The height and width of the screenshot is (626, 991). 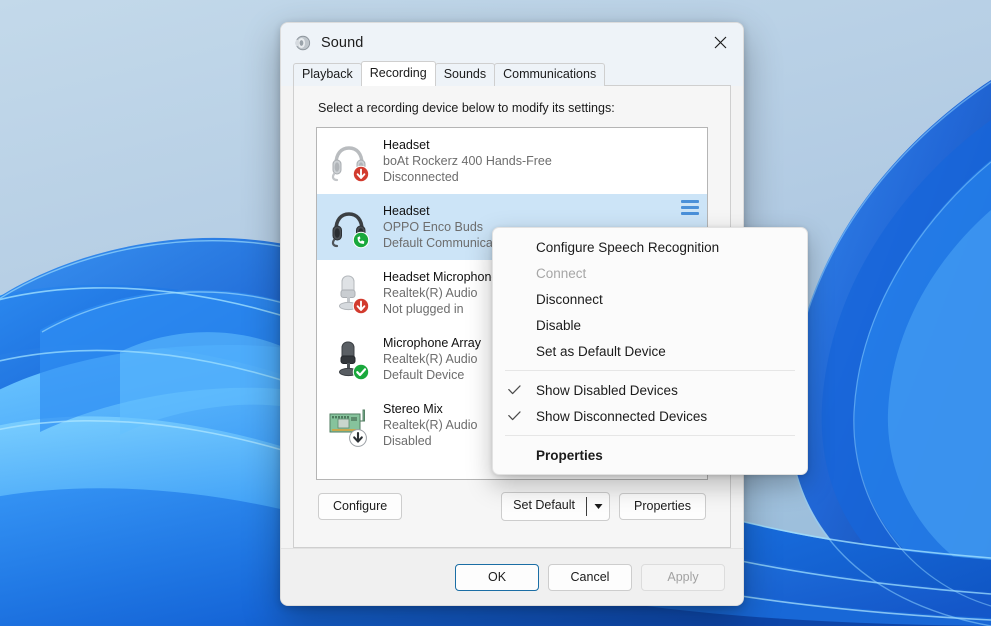 I want to click on window-titlebar: Sound, so click(x=512, y=42).